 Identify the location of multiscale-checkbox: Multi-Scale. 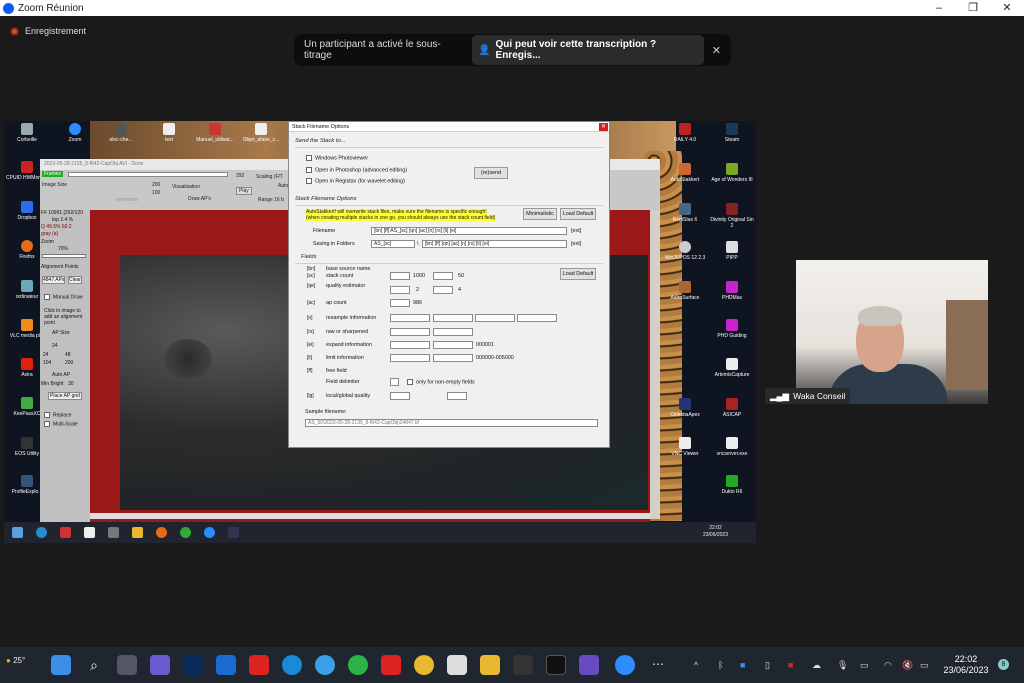
(61, 424).